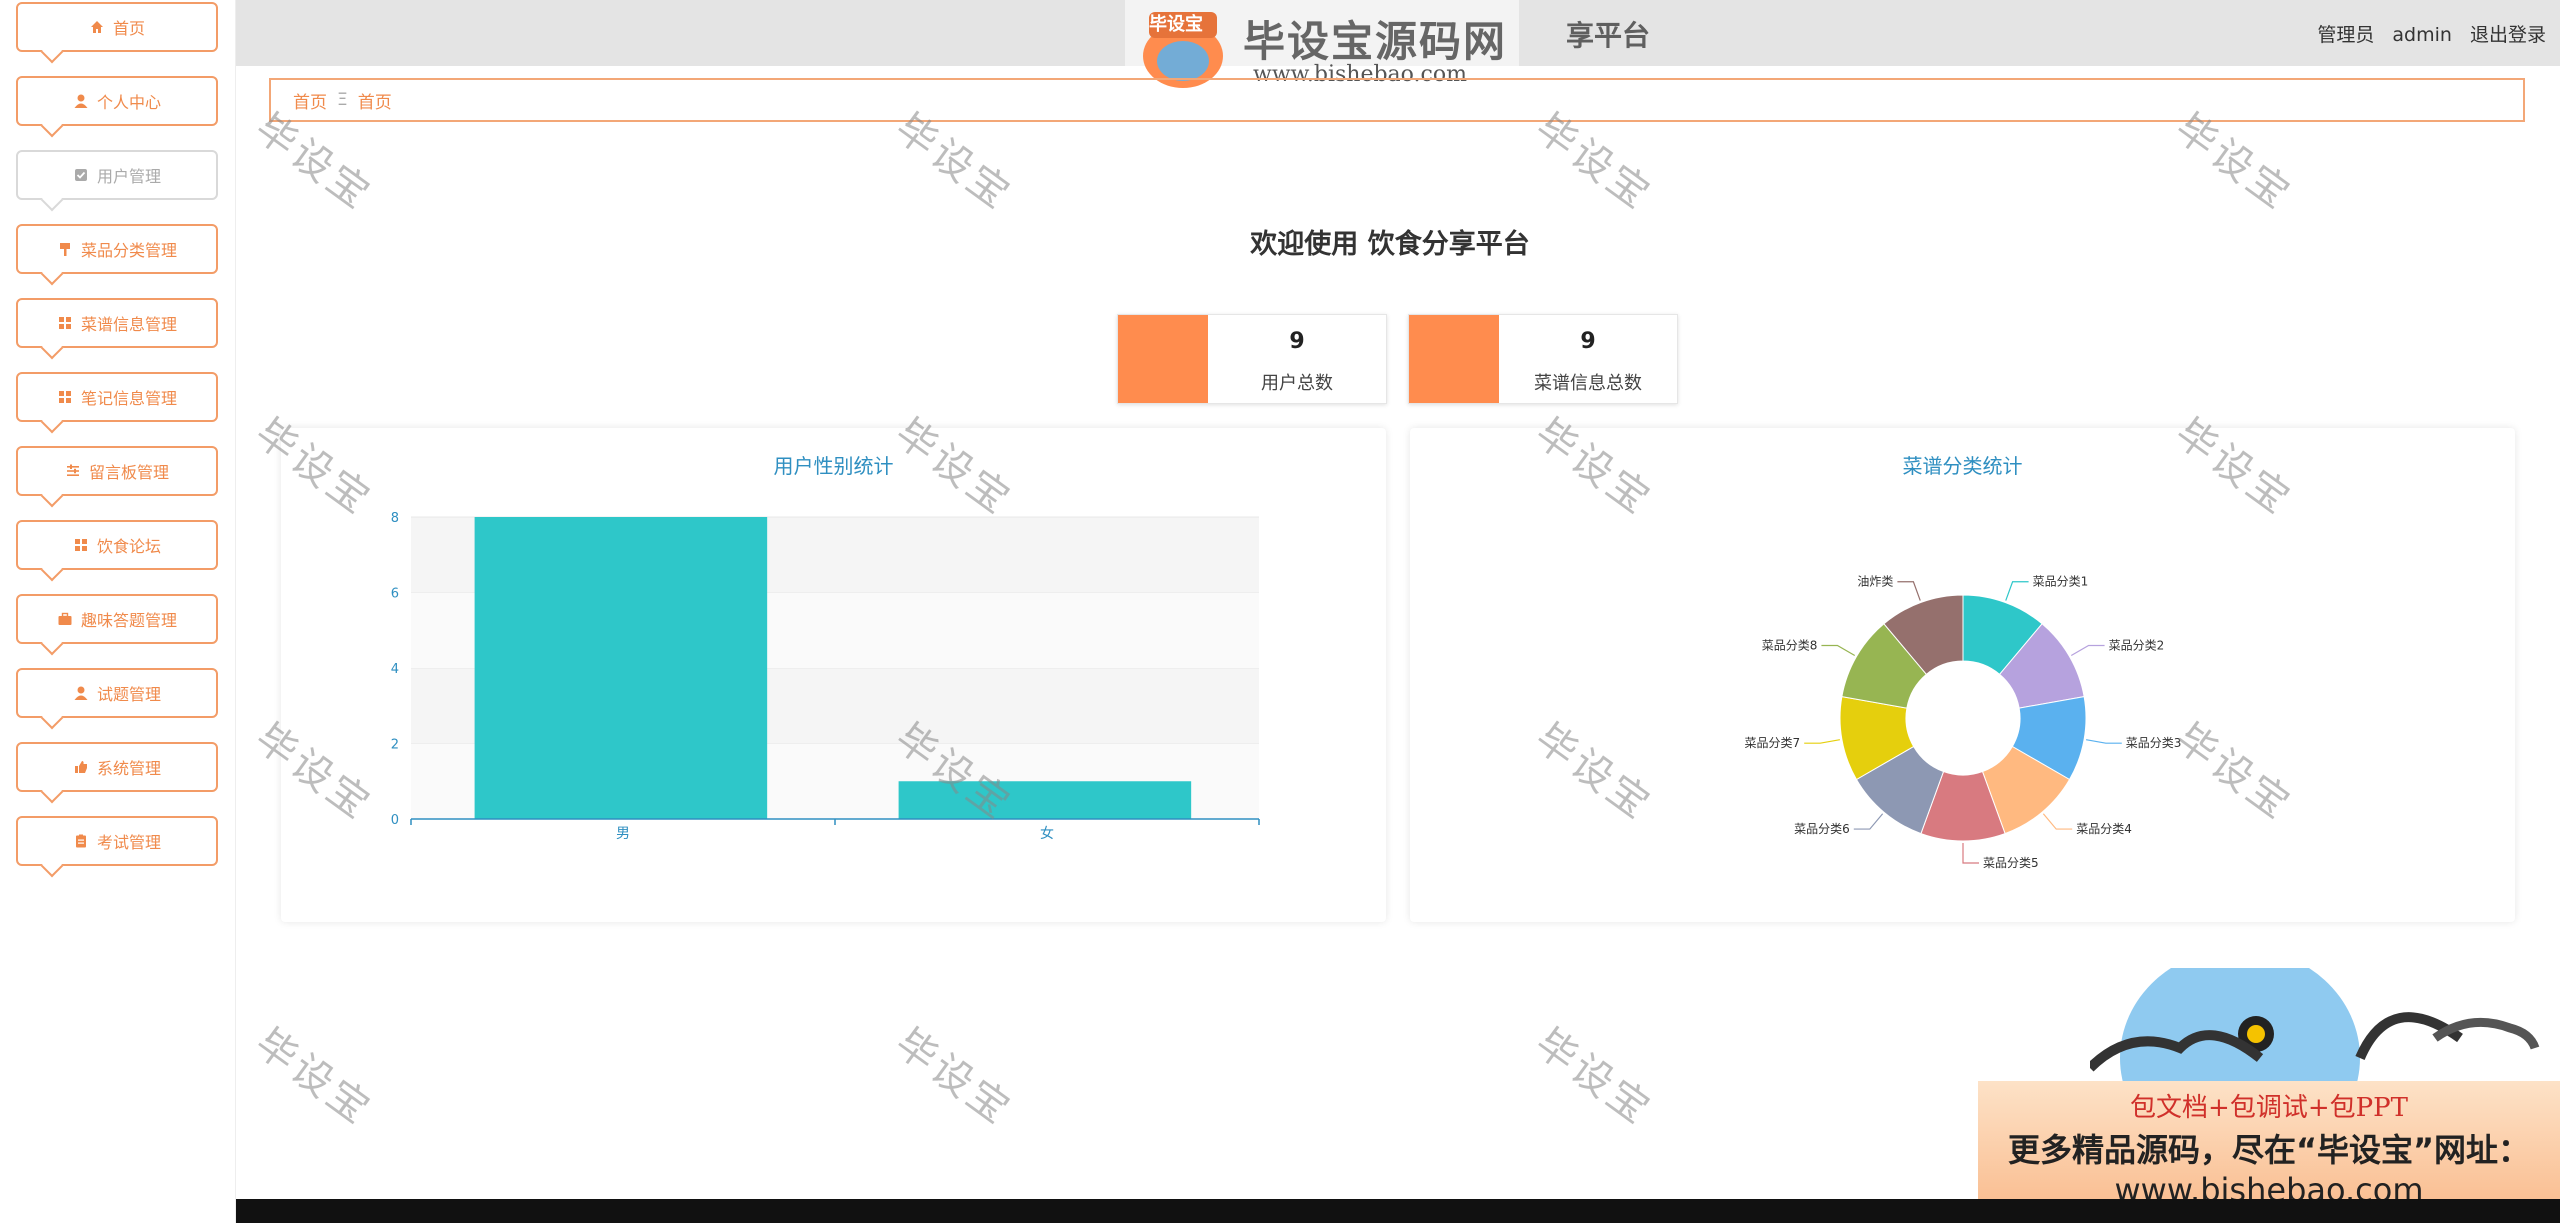 The height and width of the screenshot is (1223, 2560). Describe the element at coordinates (1047, 833) in the screenshot. I see `x-tick-label: 女` at that location.